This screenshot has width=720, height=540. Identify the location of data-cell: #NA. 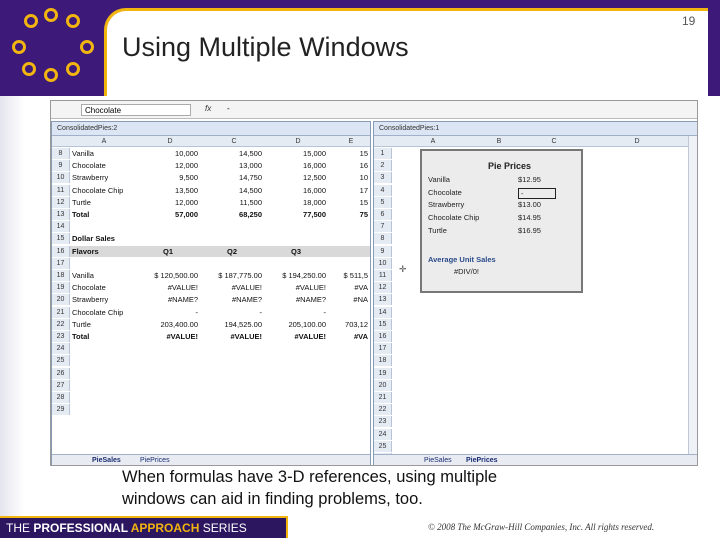
(349, 299).